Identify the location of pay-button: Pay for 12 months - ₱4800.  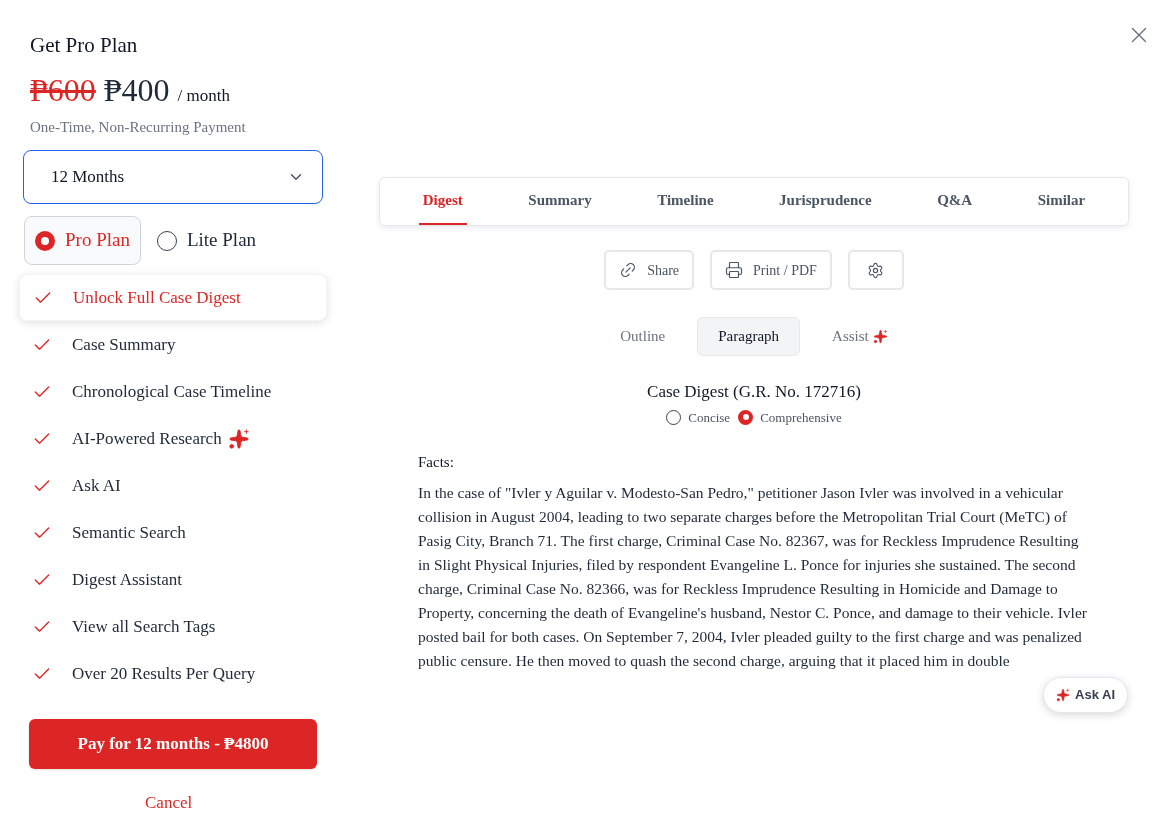
(173, 744).